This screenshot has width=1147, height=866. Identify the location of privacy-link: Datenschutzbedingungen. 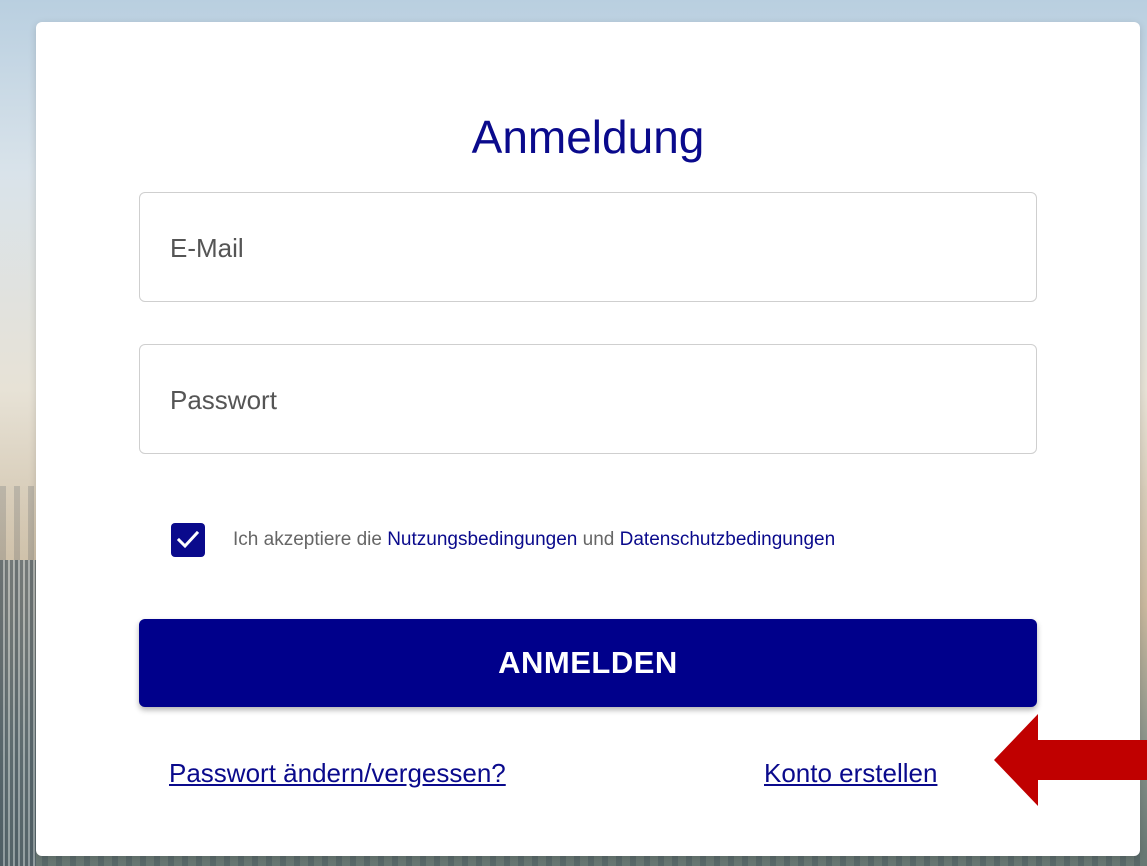
(728, 539).